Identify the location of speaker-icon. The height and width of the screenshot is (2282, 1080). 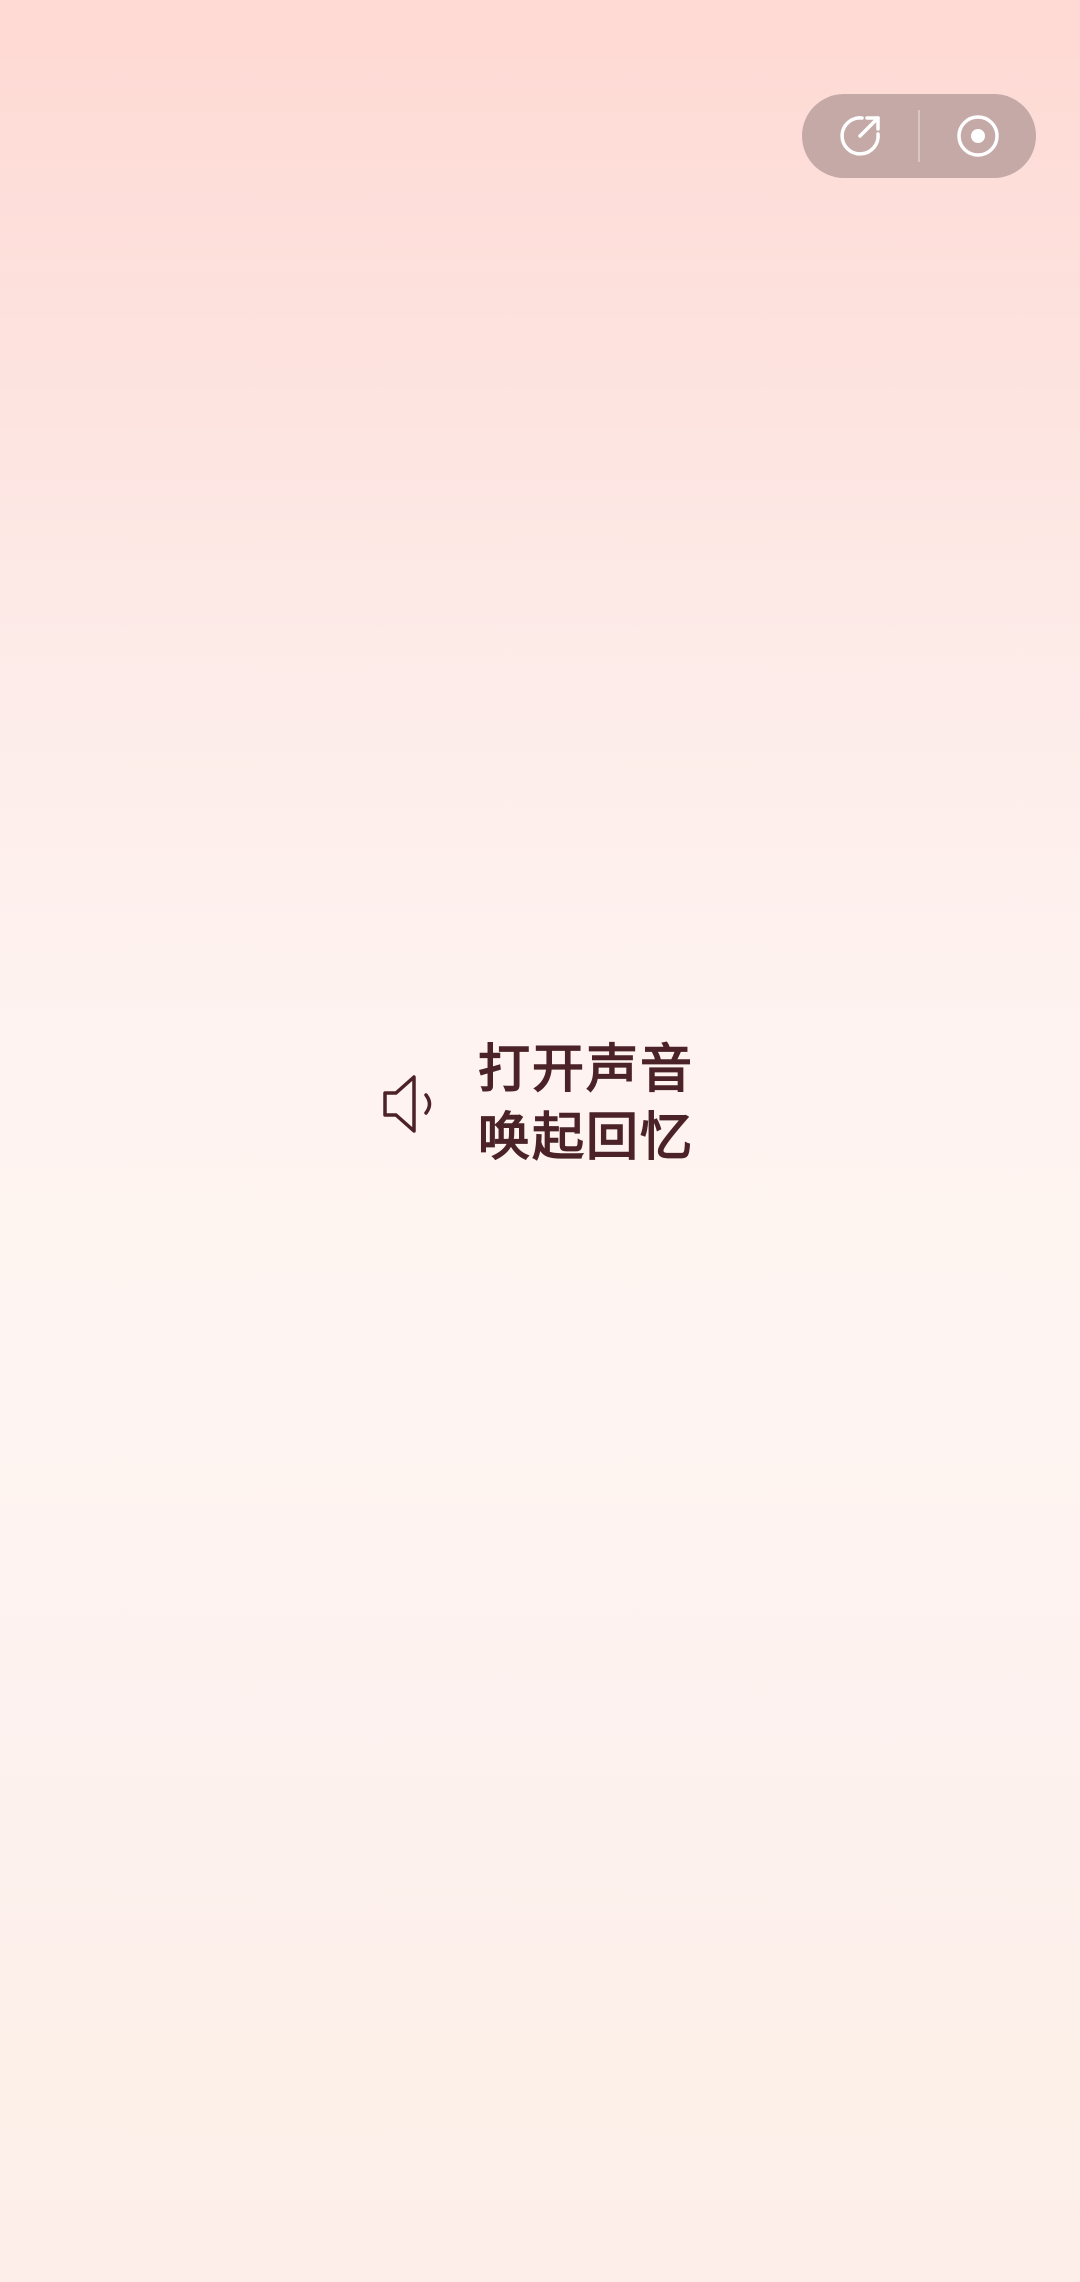
(407, 1104).